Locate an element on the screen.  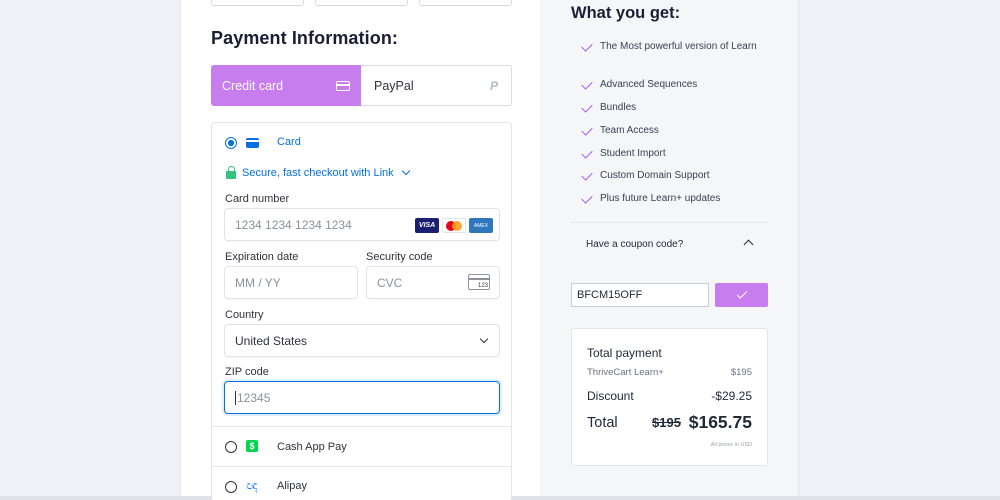
benefit-item: Team Access is located at coordinates (671, 131).